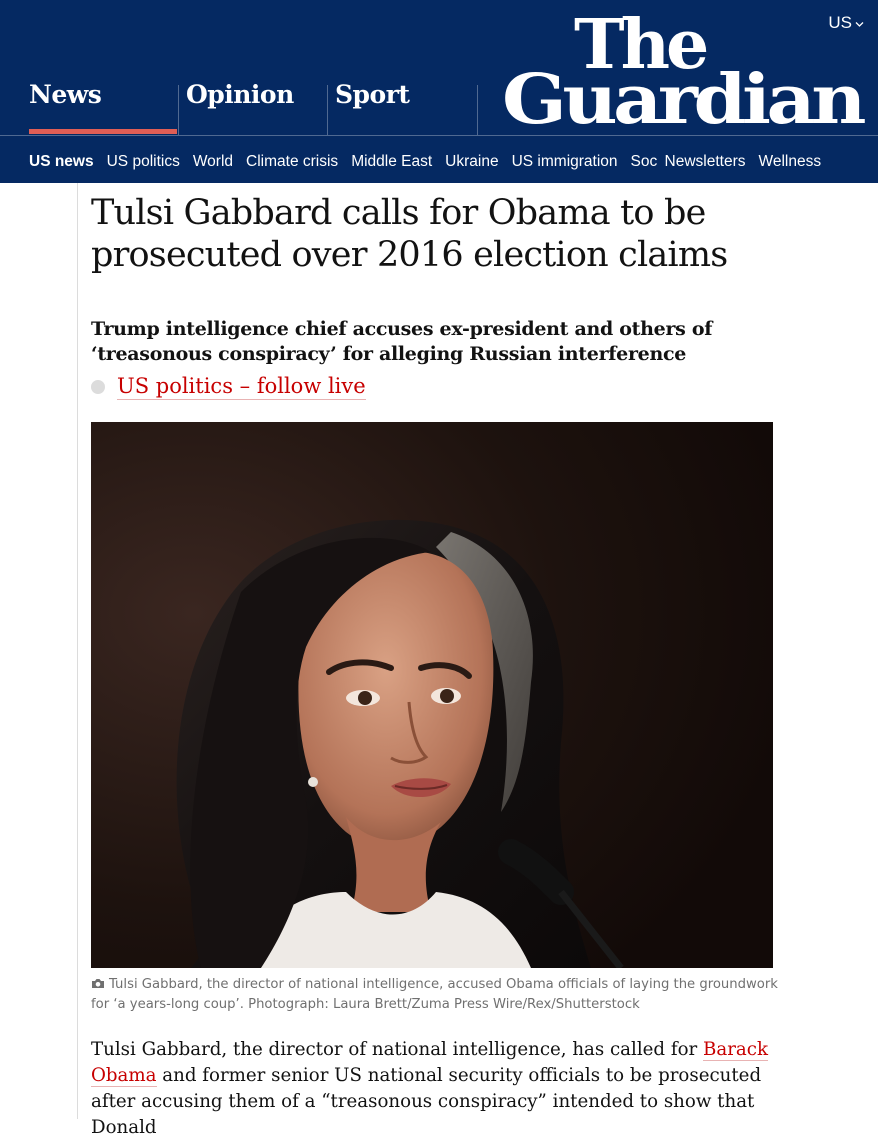 This screenshot has height=1141, width=878. Describe the element at coordinates (292, 162) in the screenshot. I see `subnav-climate-crisis: Climate crisis` at that location.